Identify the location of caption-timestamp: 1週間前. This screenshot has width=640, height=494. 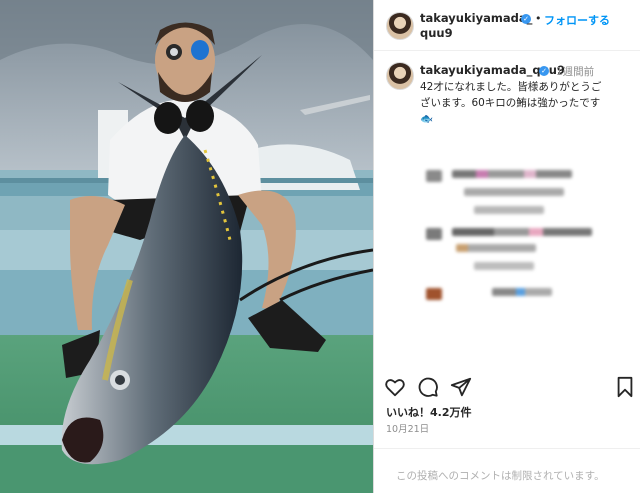
(575, 71).